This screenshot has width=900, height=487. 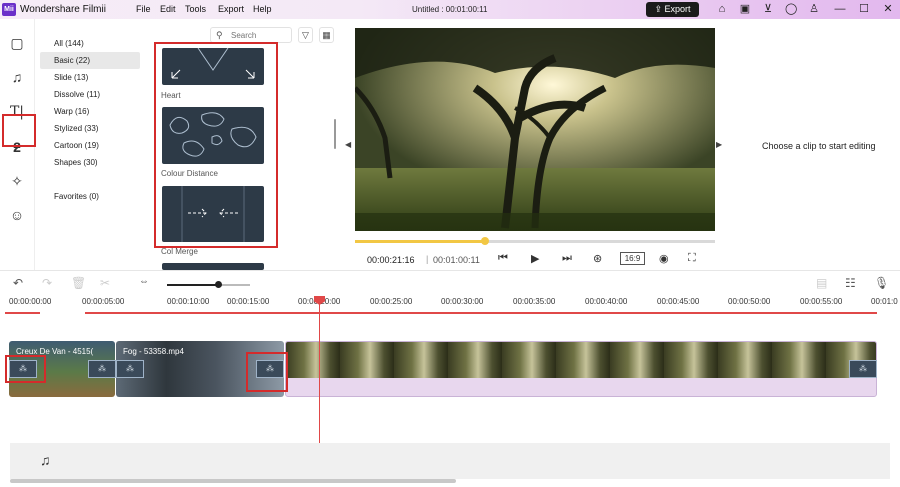 I want to click on ruler-label: 00:00:15:00, so click(x=248, y=301).